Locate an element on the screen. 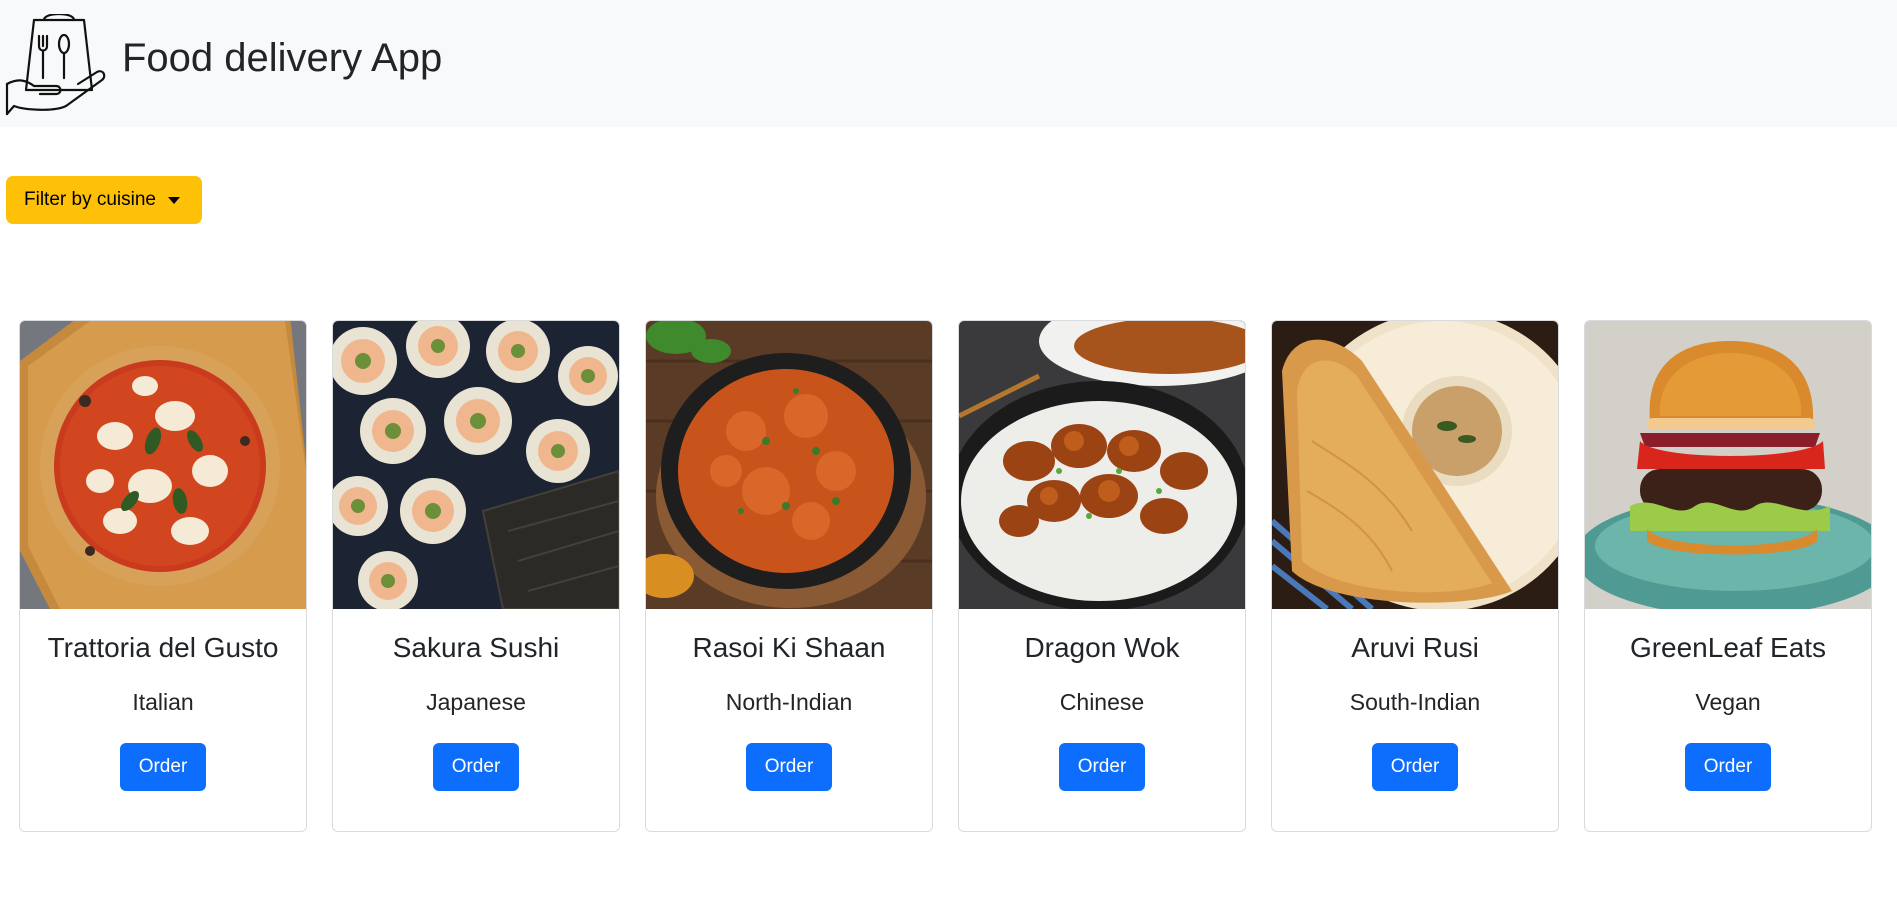  restaurant-card: Sakura Sushi Japanese Order is located at coordinates (476, 576).